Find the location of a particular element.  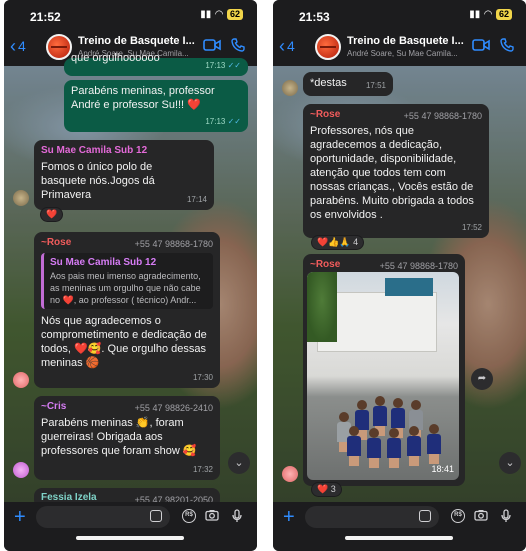

photo-banner is located at coordinates (409, 287).